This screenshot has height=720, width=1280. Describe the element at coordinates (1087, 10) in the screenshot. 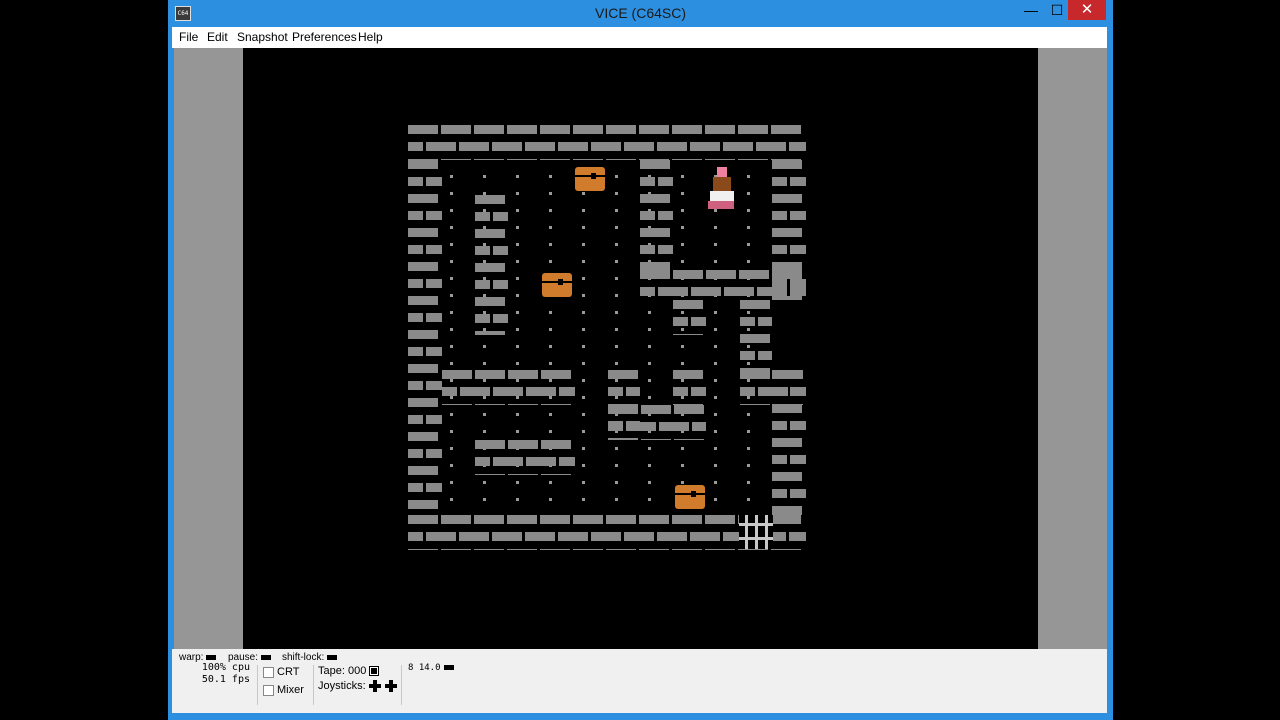

I see `close-button: ✕` at that location.